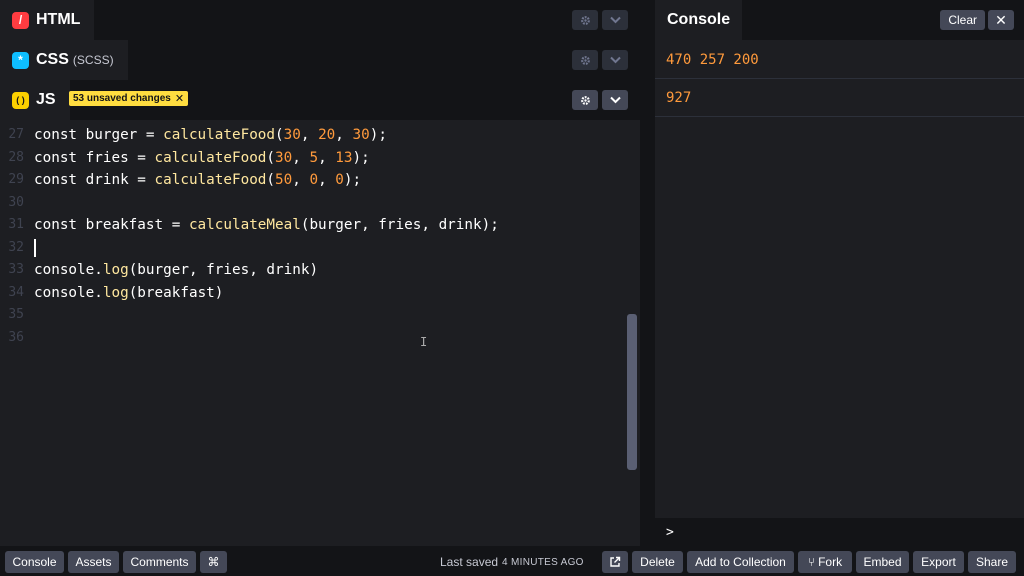 The height and width of the screenshot is (576, 1024). I want to click on code-line: 32, so click(313, 248).